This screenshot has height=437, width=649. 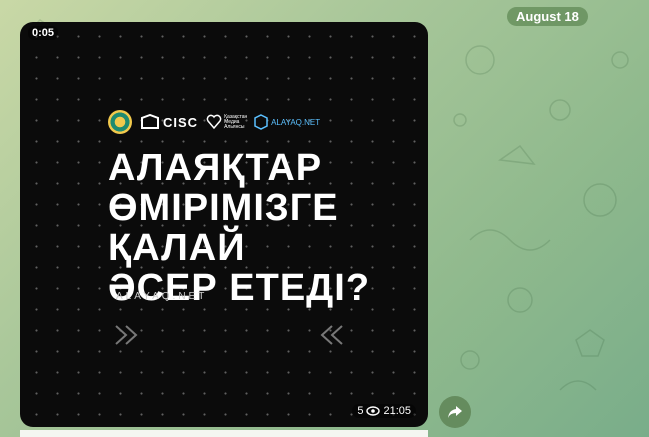 I want to click on heart-logo-icon, so click(x=214, y=122).